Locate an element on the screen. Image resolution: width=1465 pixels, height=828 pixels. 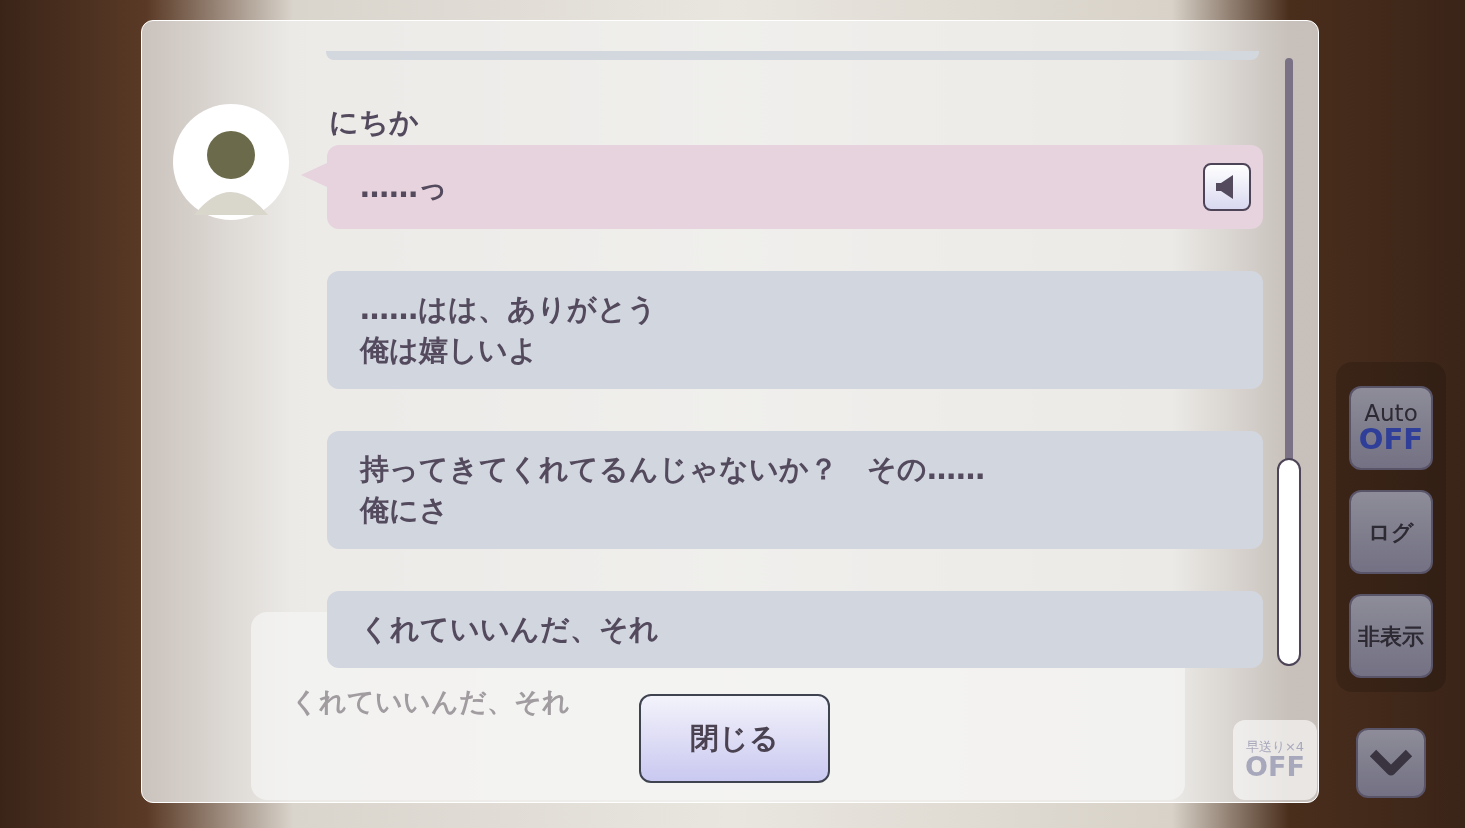
collapse-button is located at coordinates (1391, 763).